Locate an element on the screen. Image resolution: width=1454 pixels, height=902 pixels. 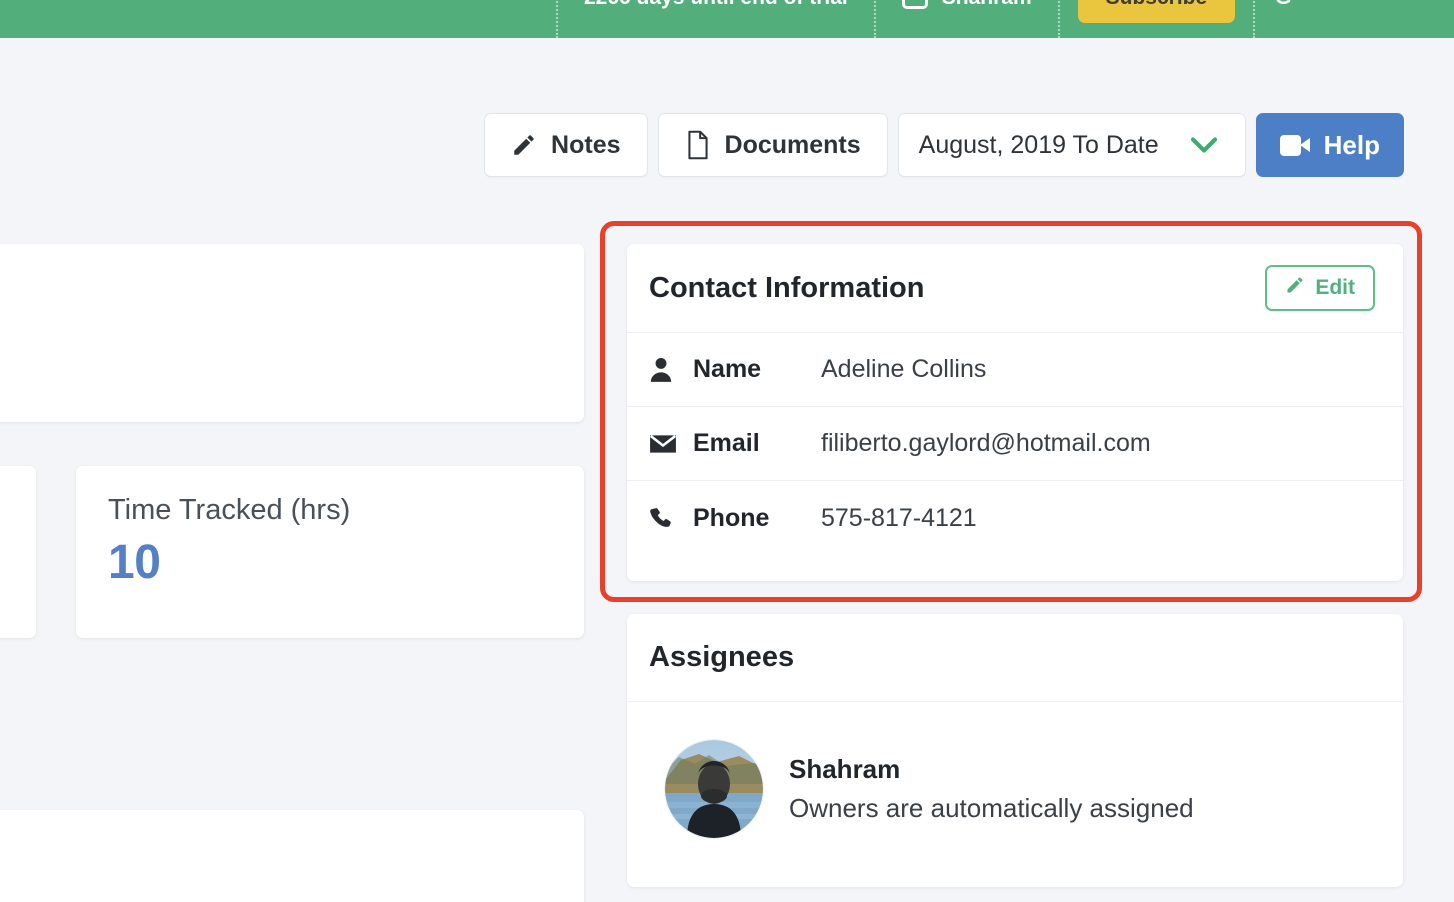
time-tracked-value: 10 is located at coordinates (134, 562).